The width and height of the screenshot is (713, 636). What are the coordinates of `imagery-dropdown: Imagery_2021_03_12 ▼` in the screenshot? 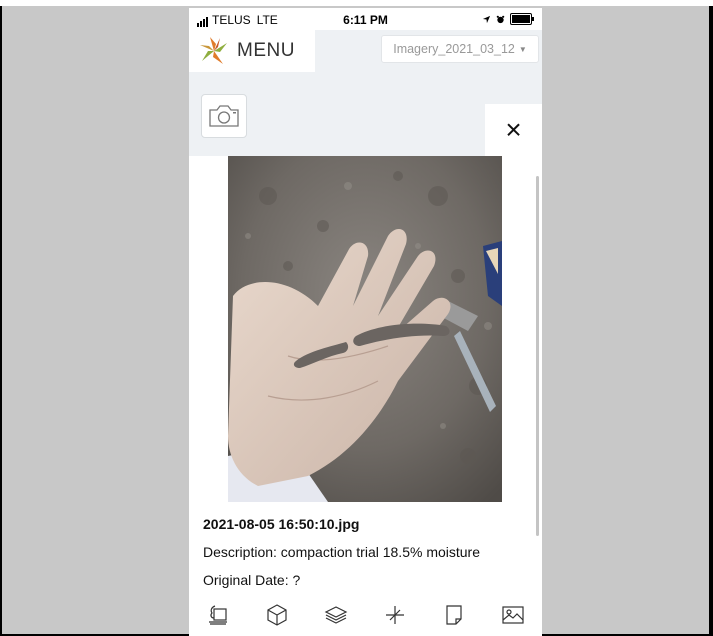 It's located at (460, 49).